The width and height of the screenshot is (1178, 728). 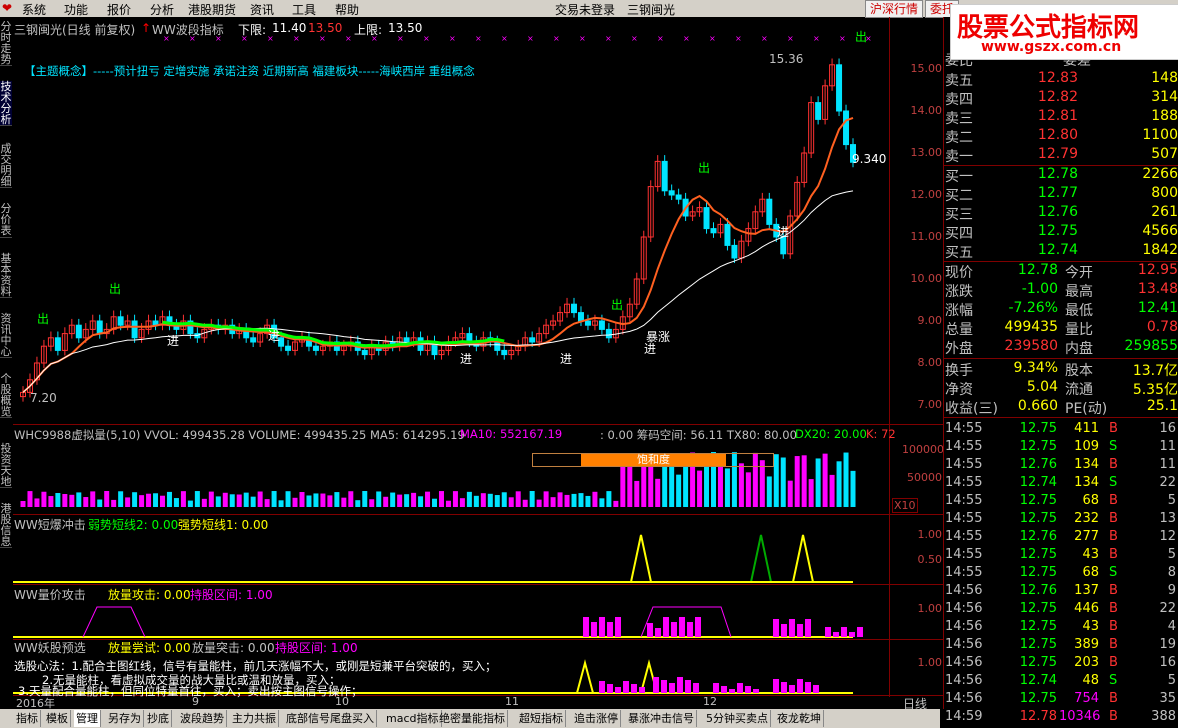 What do you see at coordinates (541, 718) in the screenshot?
I see `bottom-tab: 超短指标` at bounding box center [541, 718].